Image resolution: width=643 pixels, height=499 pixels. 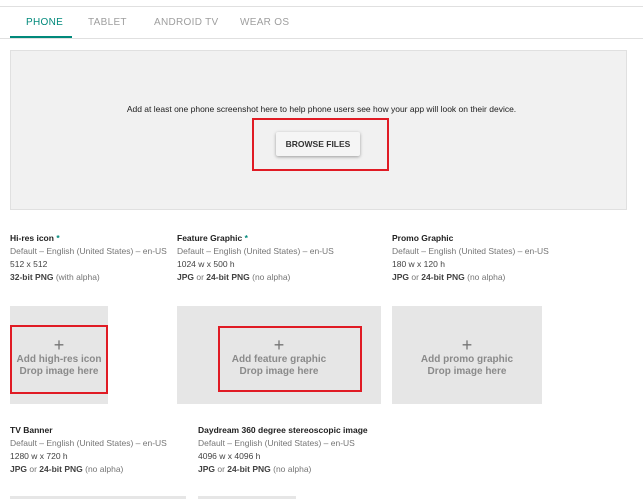 I want to click on promo-graphic-drop-zone: + Add promo graphic Drop image here, so click(x=467, y=355).